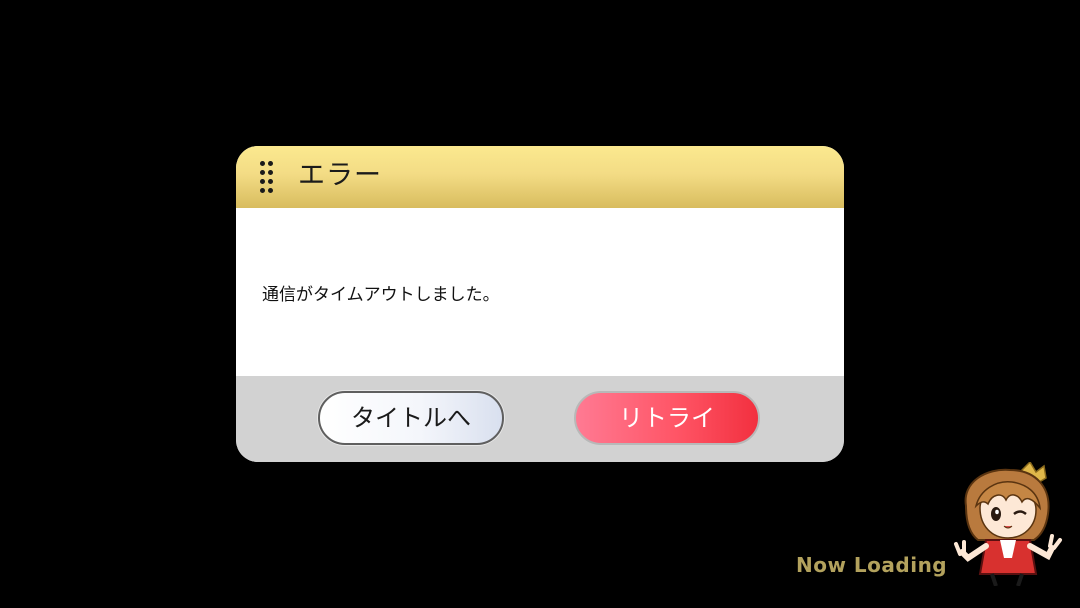 The height and width of the screenshot is (608, 1080). What do you see at coordinates (267, 178) in the screenshot?
I see `grip-dots-icon` at bounding box center [267, 178].